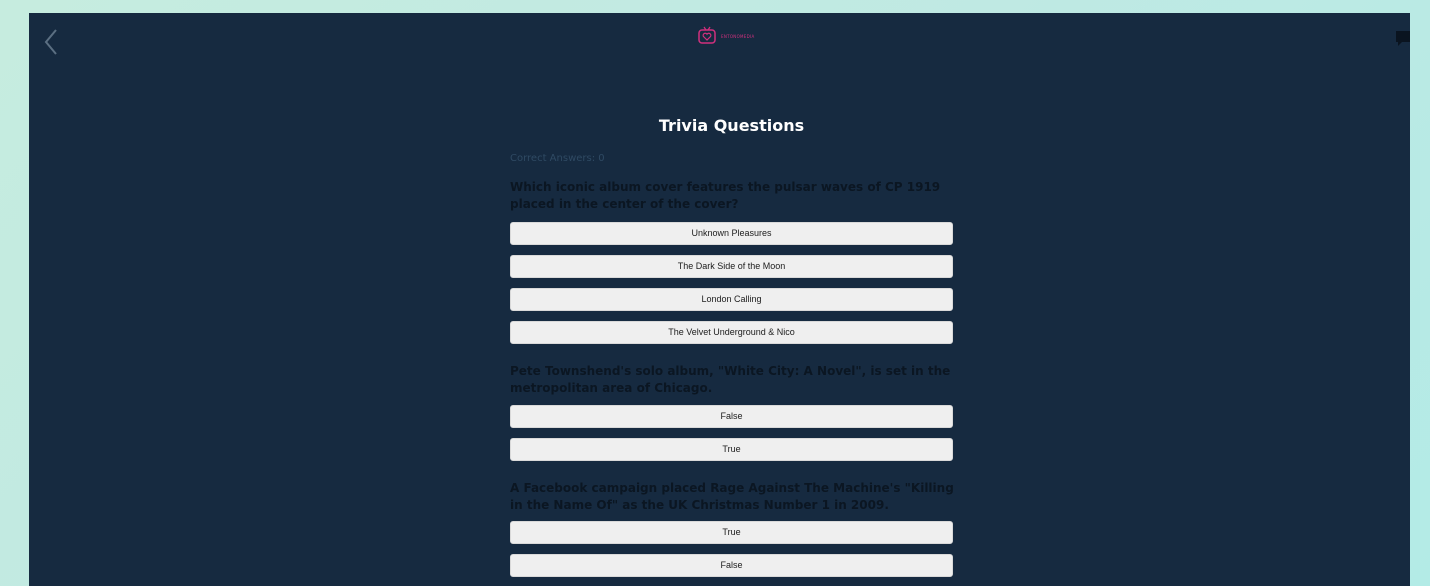  I want to click on chat-icon, so click(1403, 38).